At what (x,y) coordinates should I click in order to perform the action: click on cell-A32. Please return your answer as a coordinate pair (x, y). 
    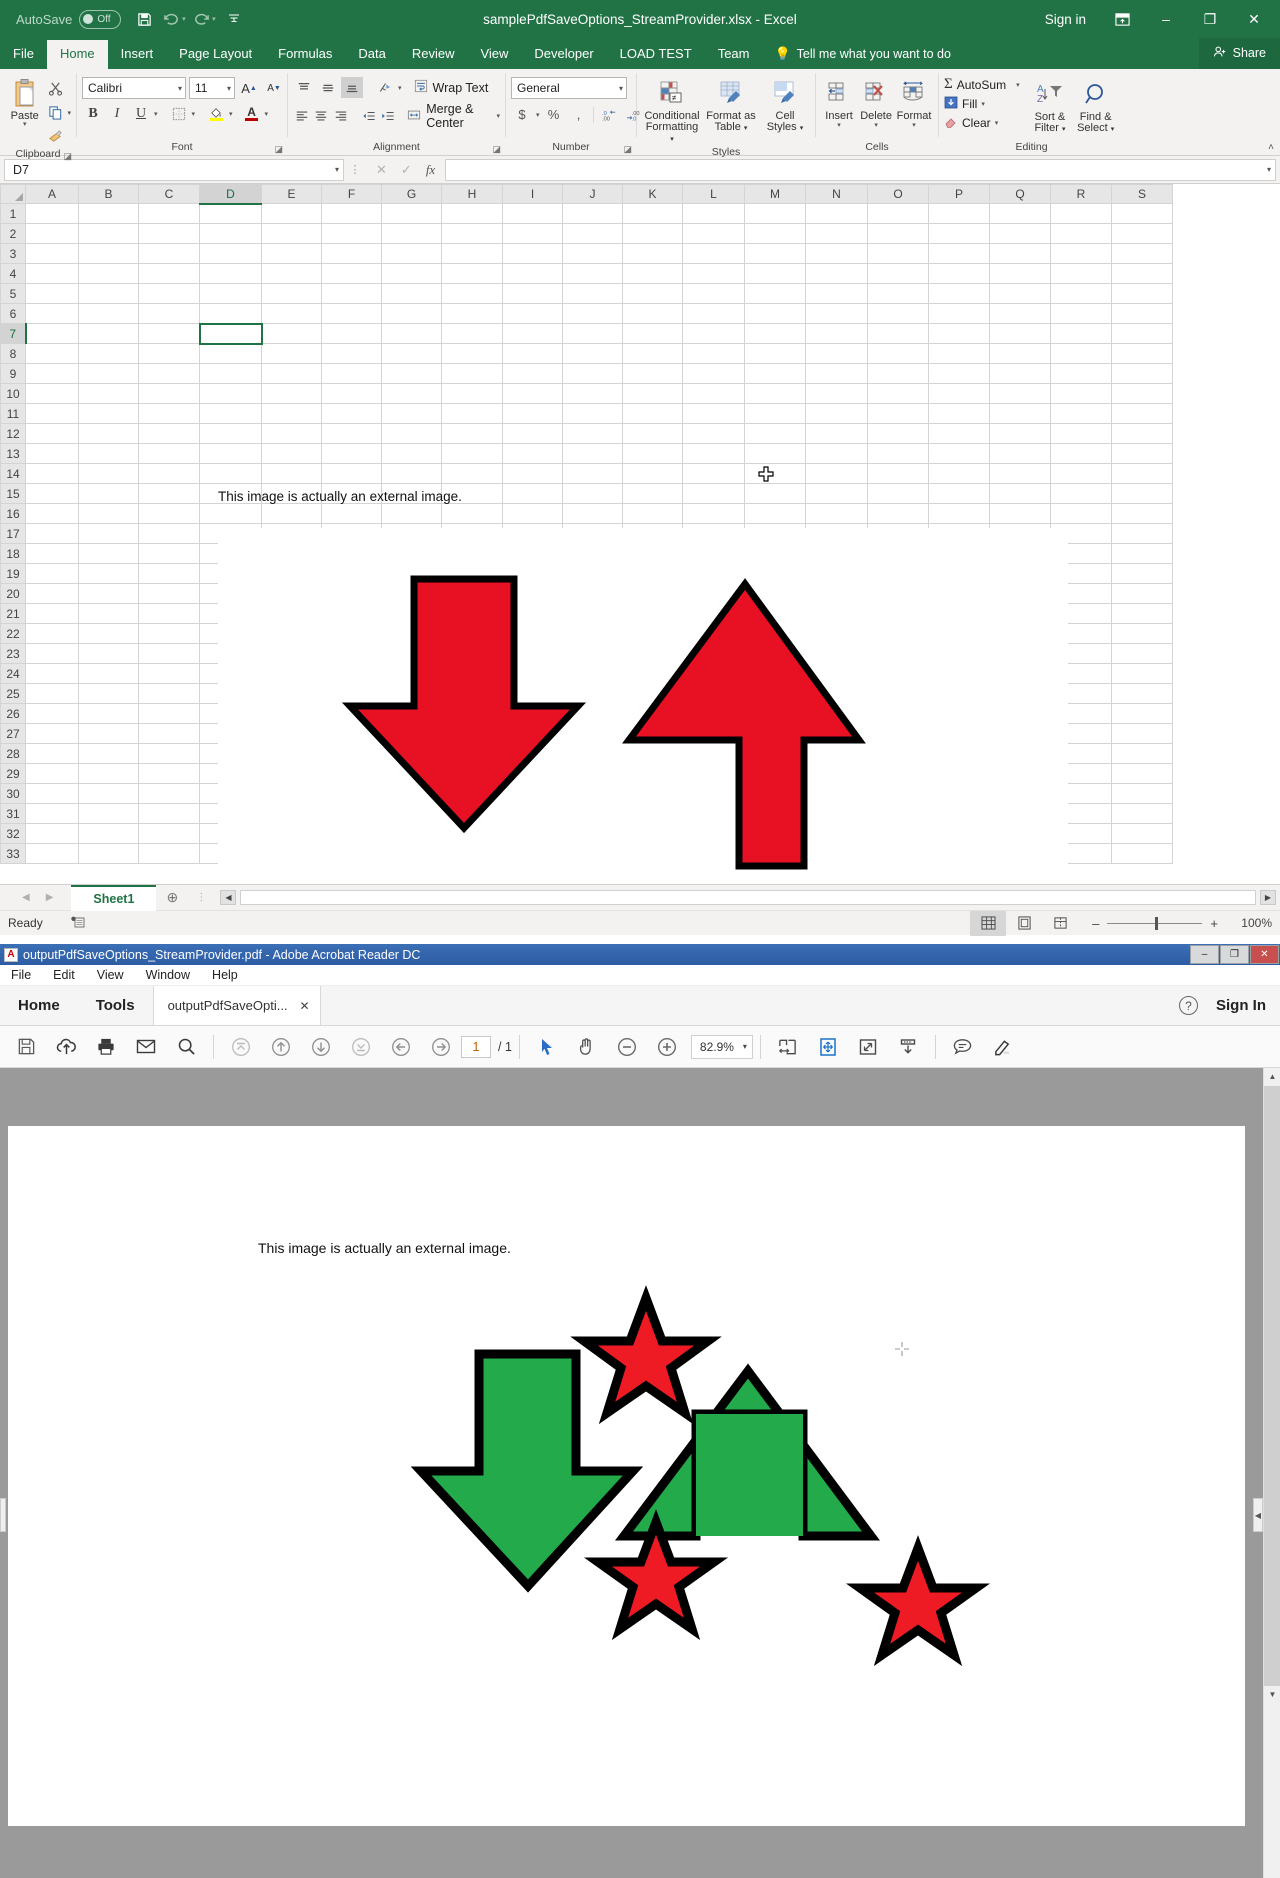
    Looking at the image, I should click on (52, 833).